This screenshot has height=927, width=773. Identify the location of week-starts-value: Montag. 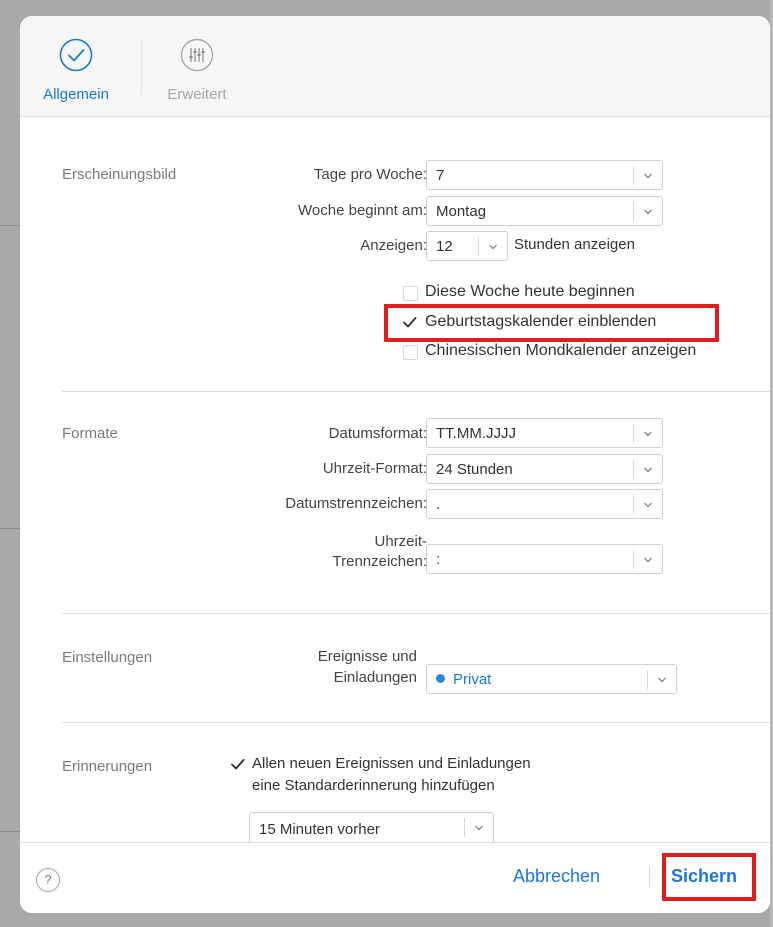
(461, 211).